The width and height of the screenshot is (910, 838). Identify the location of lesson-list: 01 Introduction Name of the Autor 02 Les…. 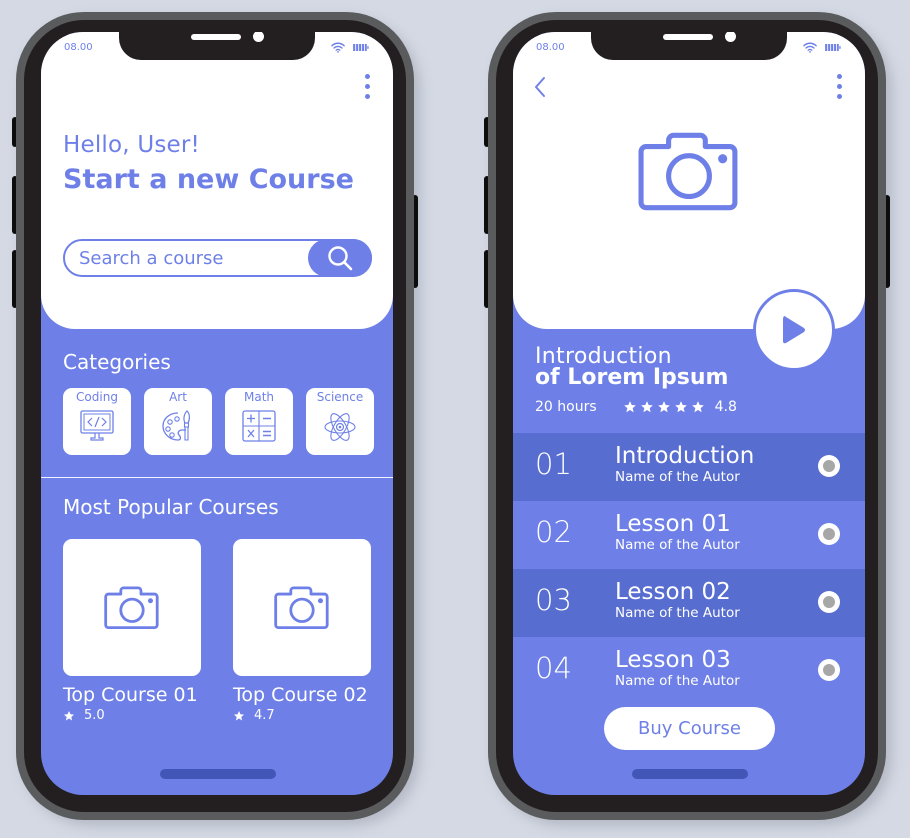
(689, 569).